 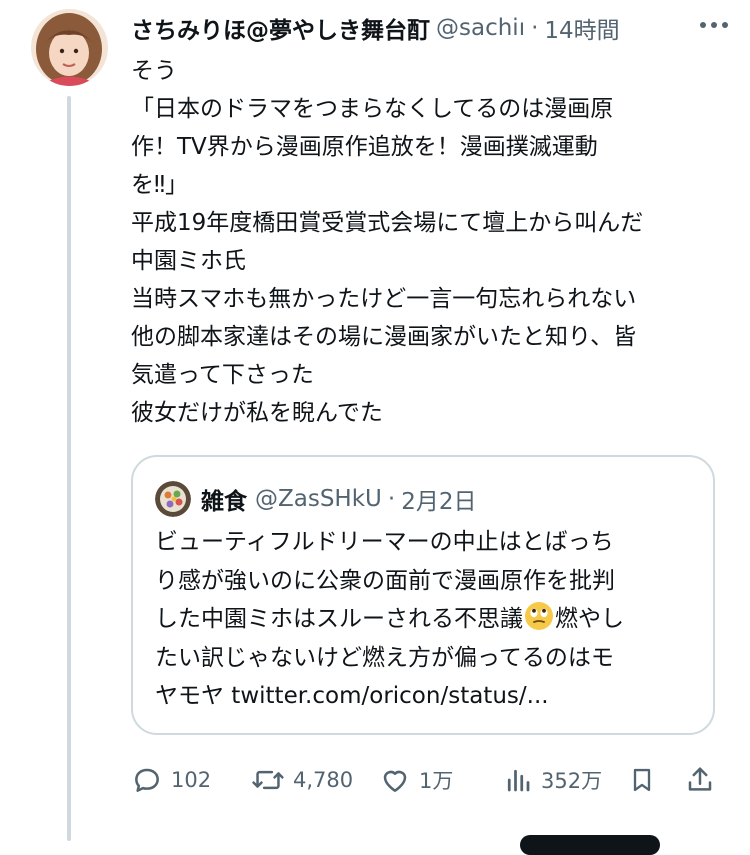 What do you see at coordinates (147, 780) in the screenshot?
I see `reply-icon` at bounding box center [147, 780].